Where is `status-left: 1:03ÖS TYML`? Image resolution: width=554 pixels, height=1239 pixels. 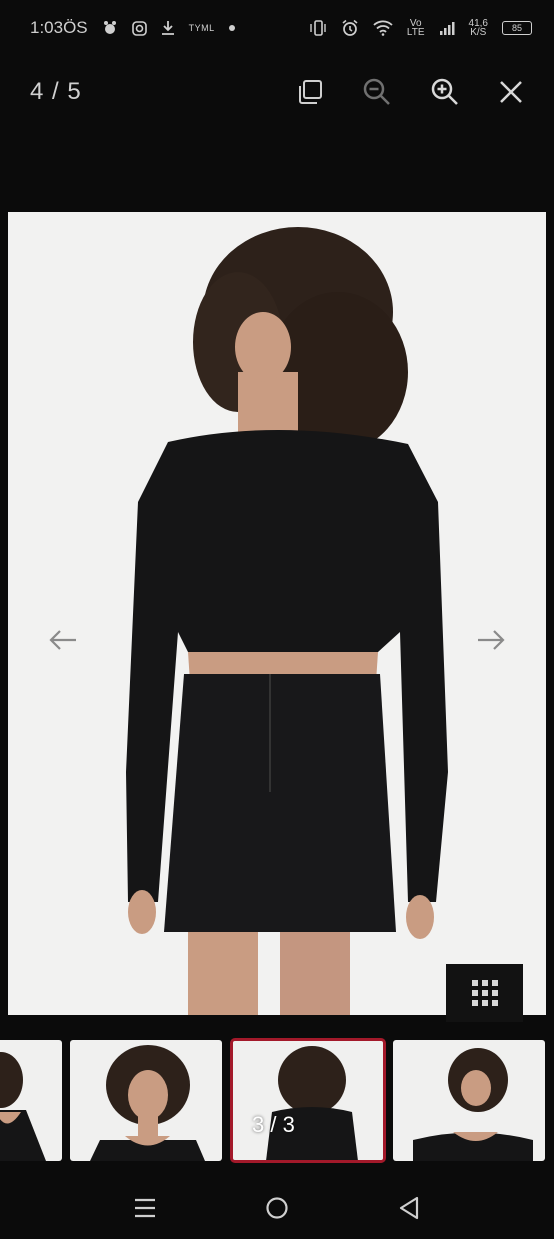 status-left: 1:03ÖS TYML is located at coordinates (132, 28).